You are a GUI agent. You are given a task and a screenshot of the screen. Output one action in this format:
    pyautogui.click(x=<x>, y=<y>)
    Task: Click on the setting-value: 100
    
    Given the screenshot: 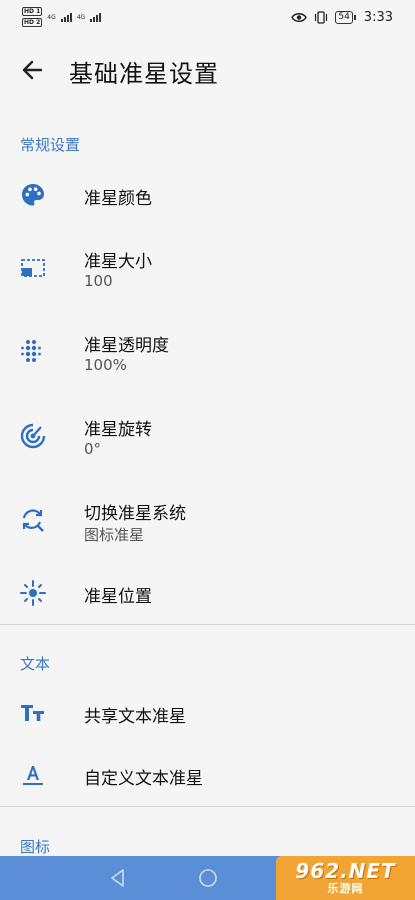 What is the action you would take?
    pyautogui.click(x=98, y=281)
    